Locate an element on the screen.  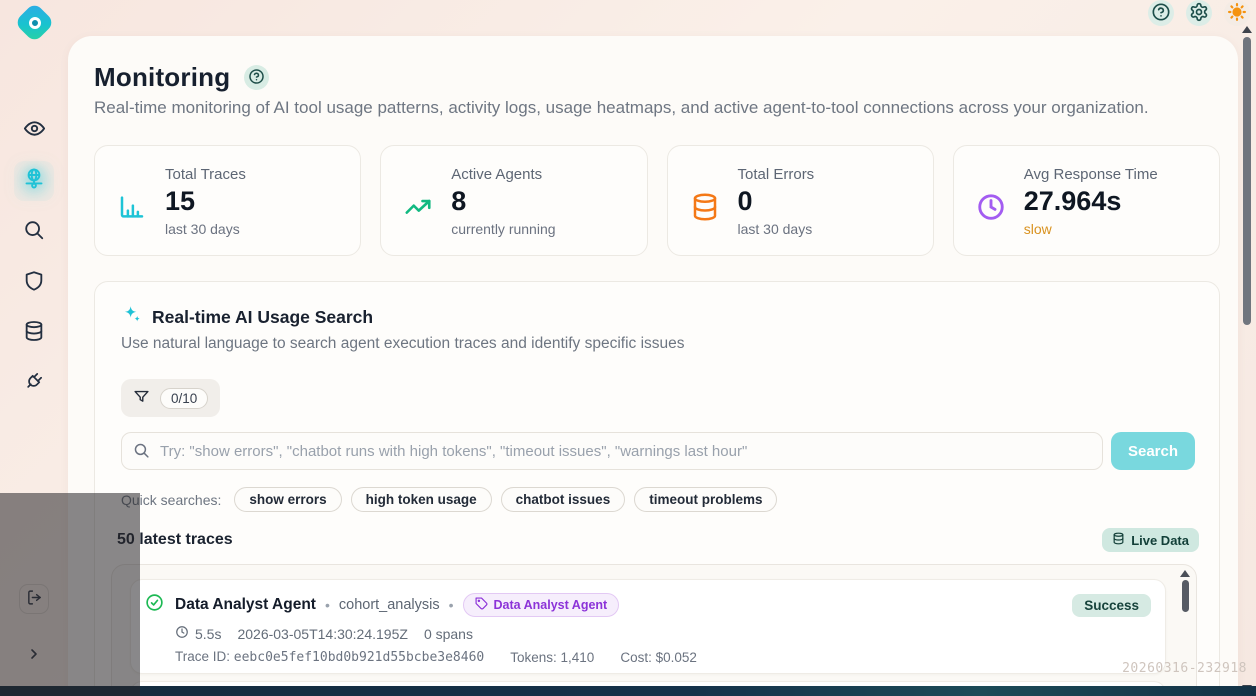
trace-tokens-value: 1,410 is located at coordinates (577, 657).